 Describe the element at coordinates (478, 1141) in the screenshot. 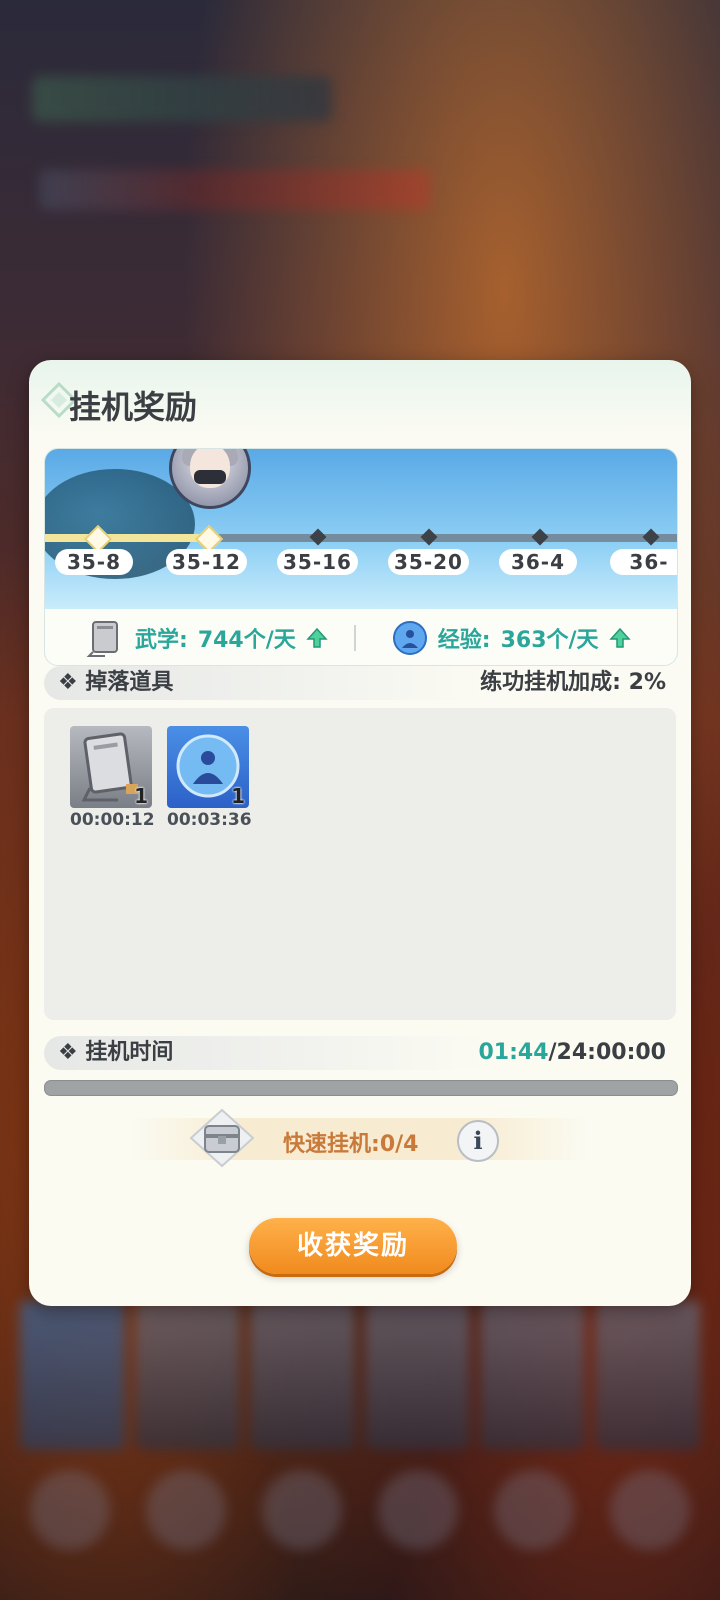

I see `info-button: i` at that location.